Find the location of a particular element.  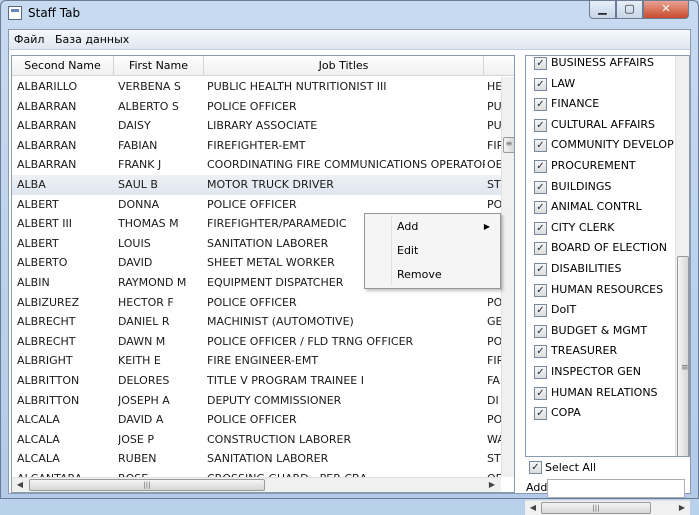

minimize-button: ▁ is located at coordinates (602, 10).